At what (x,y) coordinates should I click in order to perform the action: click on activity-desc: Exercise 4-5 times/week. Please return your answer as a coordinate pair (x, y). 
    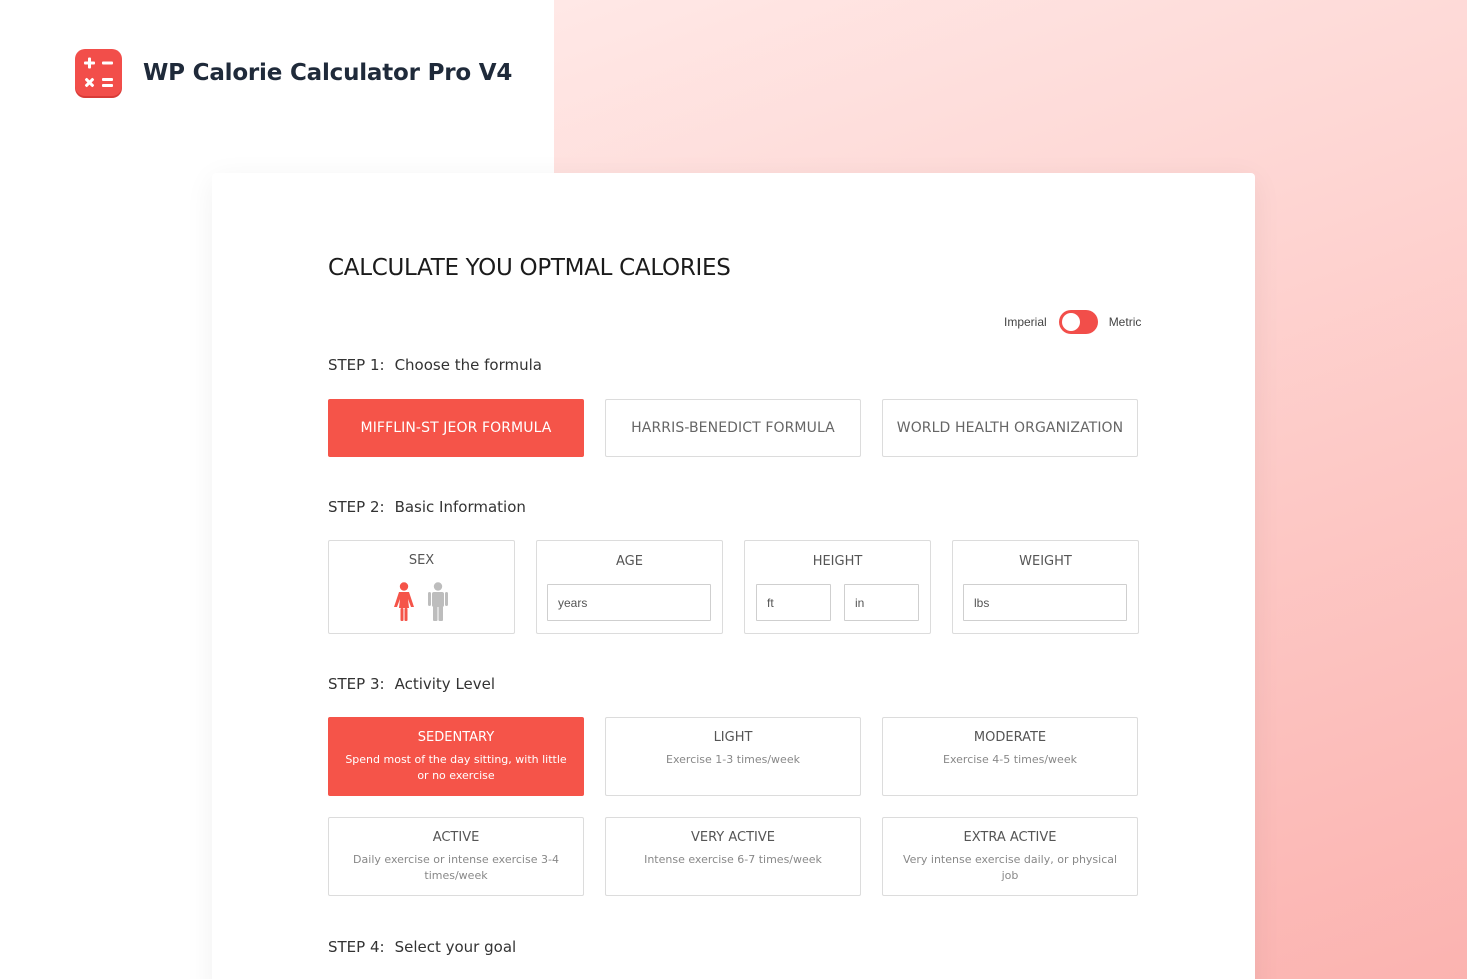
    Looking at the image, I should click on (1010, 759).